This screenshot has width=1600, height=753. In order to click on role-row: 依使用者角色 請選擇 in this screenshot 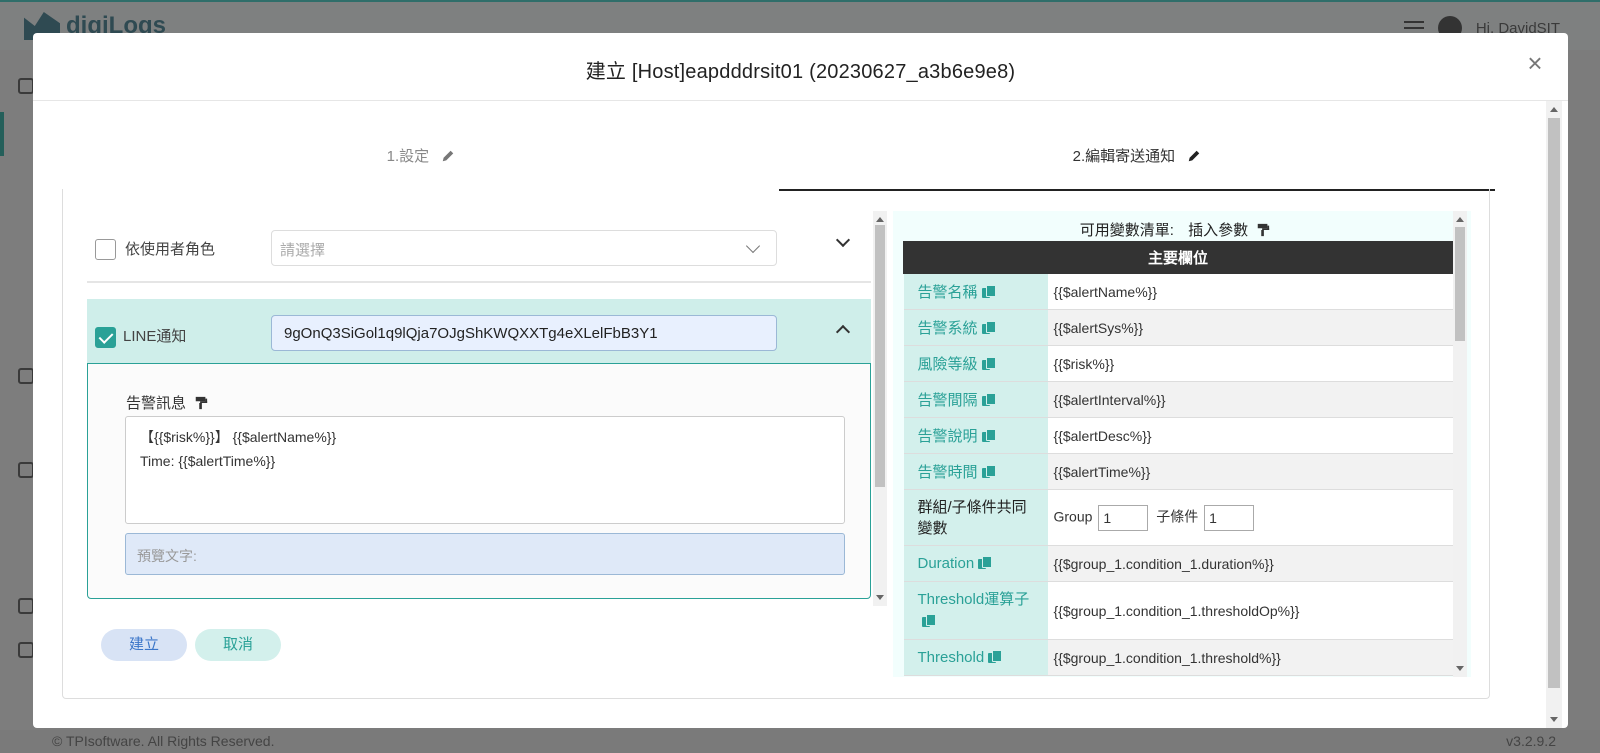, I will do `click(479, 252)`.